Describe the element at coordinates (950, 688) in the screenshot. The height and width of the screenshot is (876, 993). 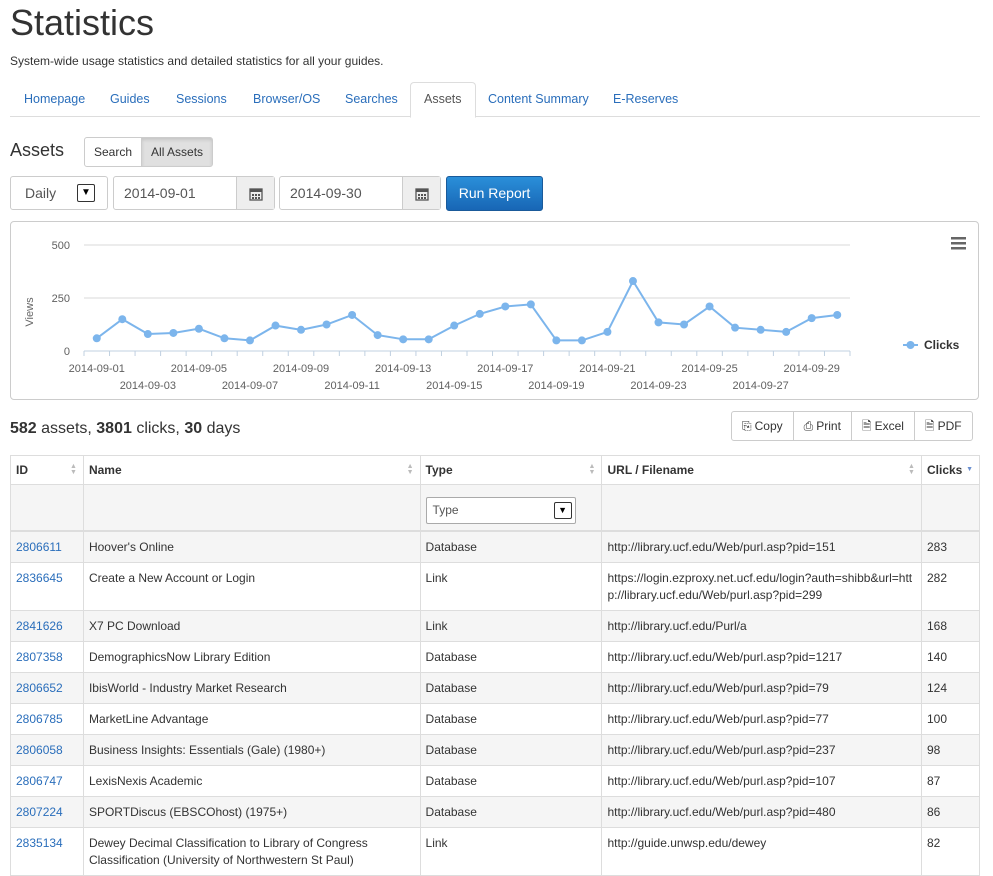
I see `asset-clicks: 124` at that location.